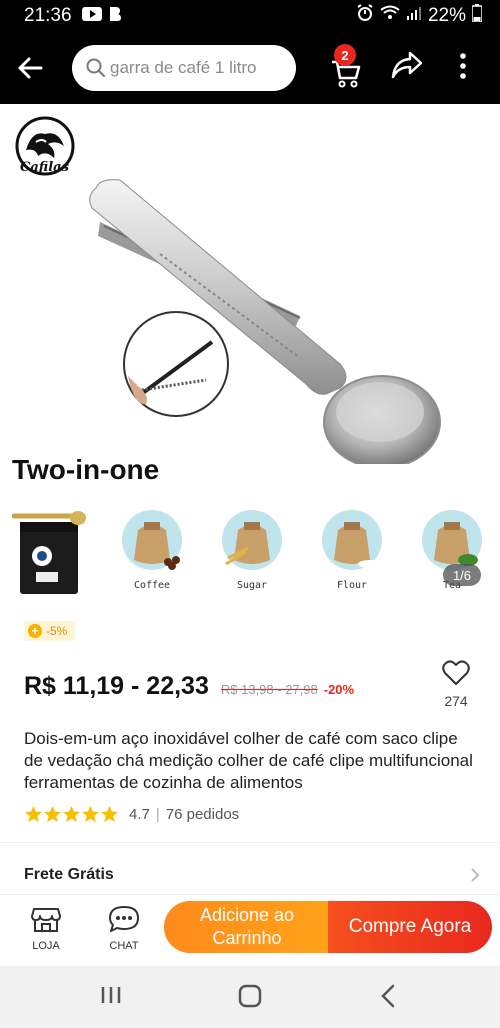 This screenshot has width=500, height=1028. I want to click on search-input, so click(195, 68).